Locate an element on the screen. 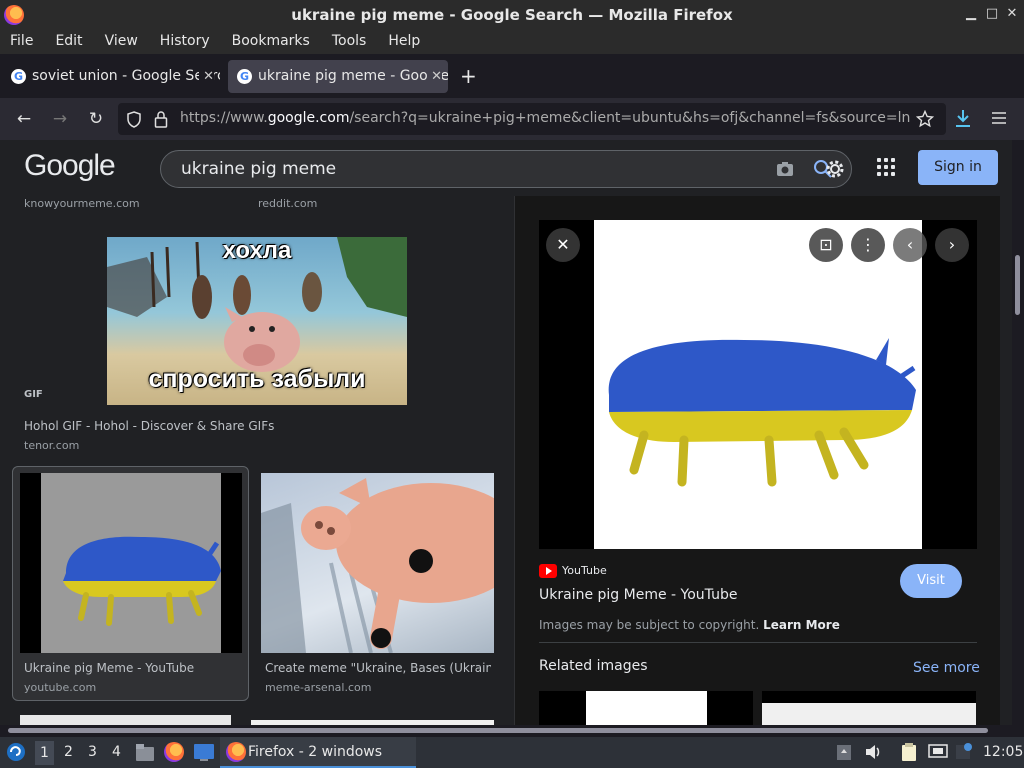  bookmark-star-icon is located at coordinates (925, 119).